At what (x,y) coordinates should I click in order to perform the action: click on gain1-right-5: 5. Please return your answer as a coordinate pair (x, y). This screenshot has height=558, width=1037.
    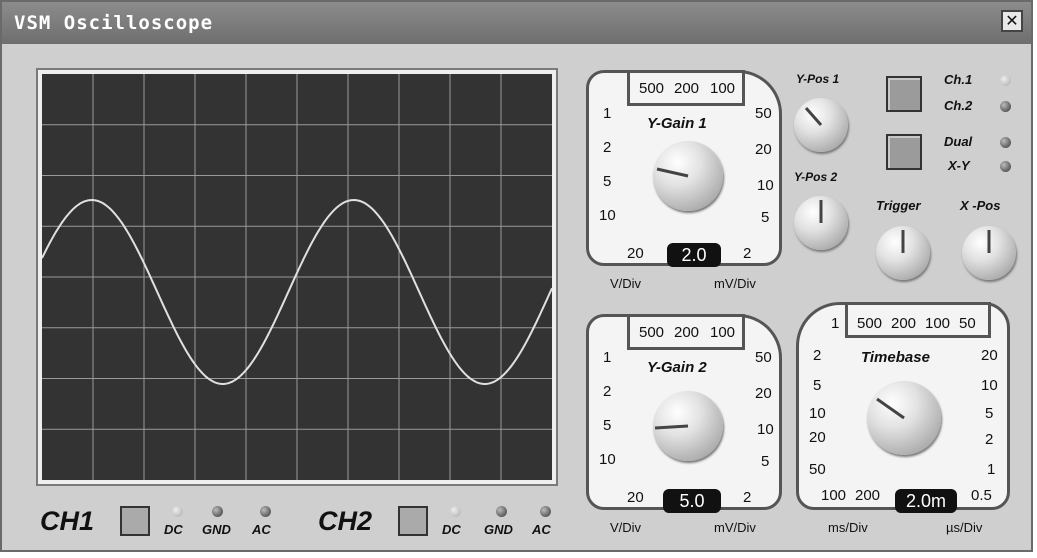
    Looking at the image, I should click on (765, 217).